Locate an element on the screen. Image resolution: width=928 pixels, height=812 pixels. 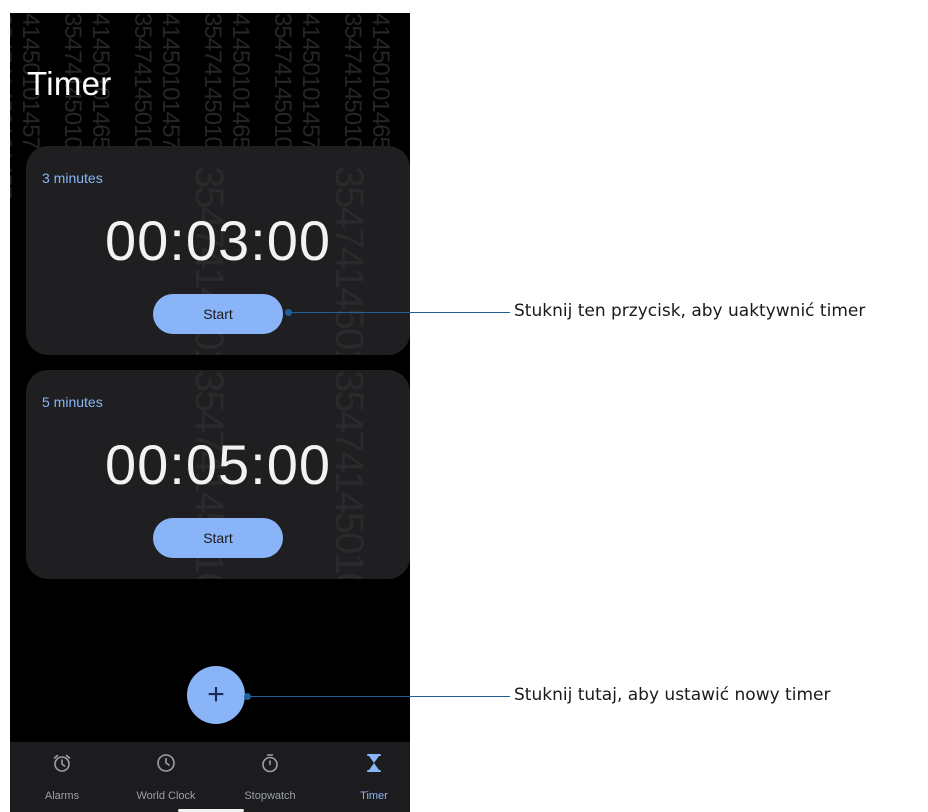
page-title: Timer is located at coordinates (69, 83).